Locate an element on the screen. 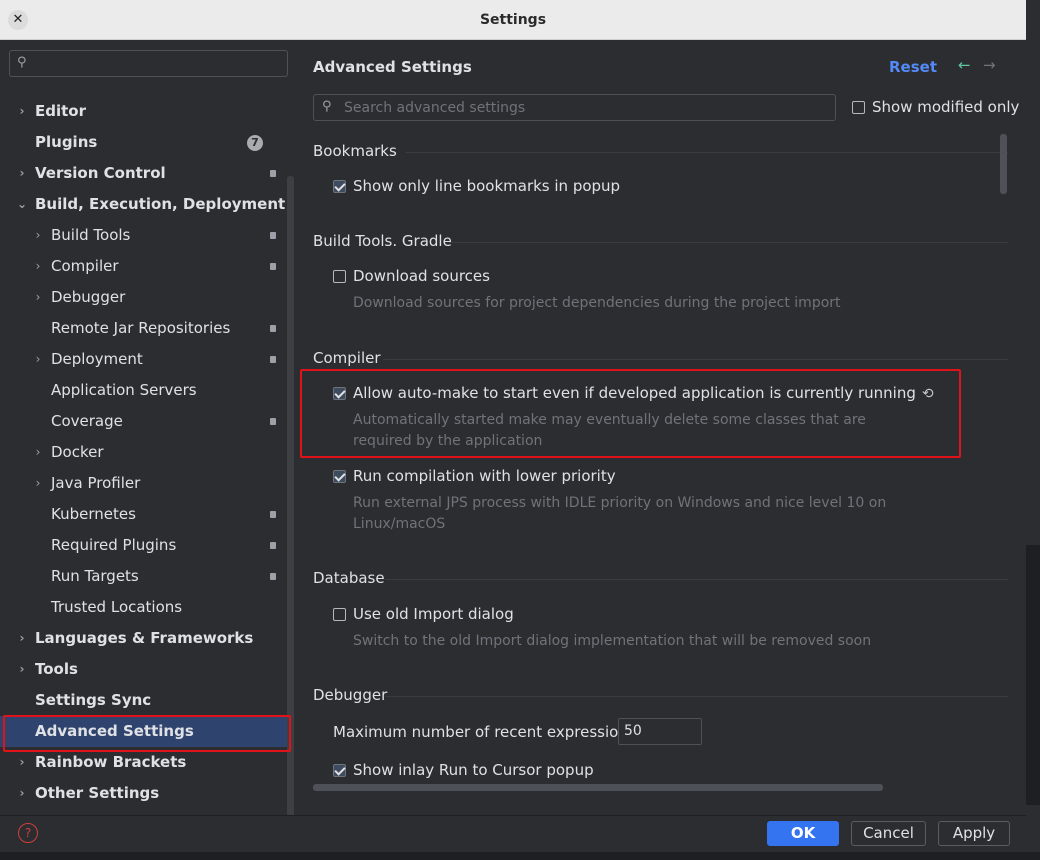  tree-item-label: Tools is located at coordinates (56, 669).